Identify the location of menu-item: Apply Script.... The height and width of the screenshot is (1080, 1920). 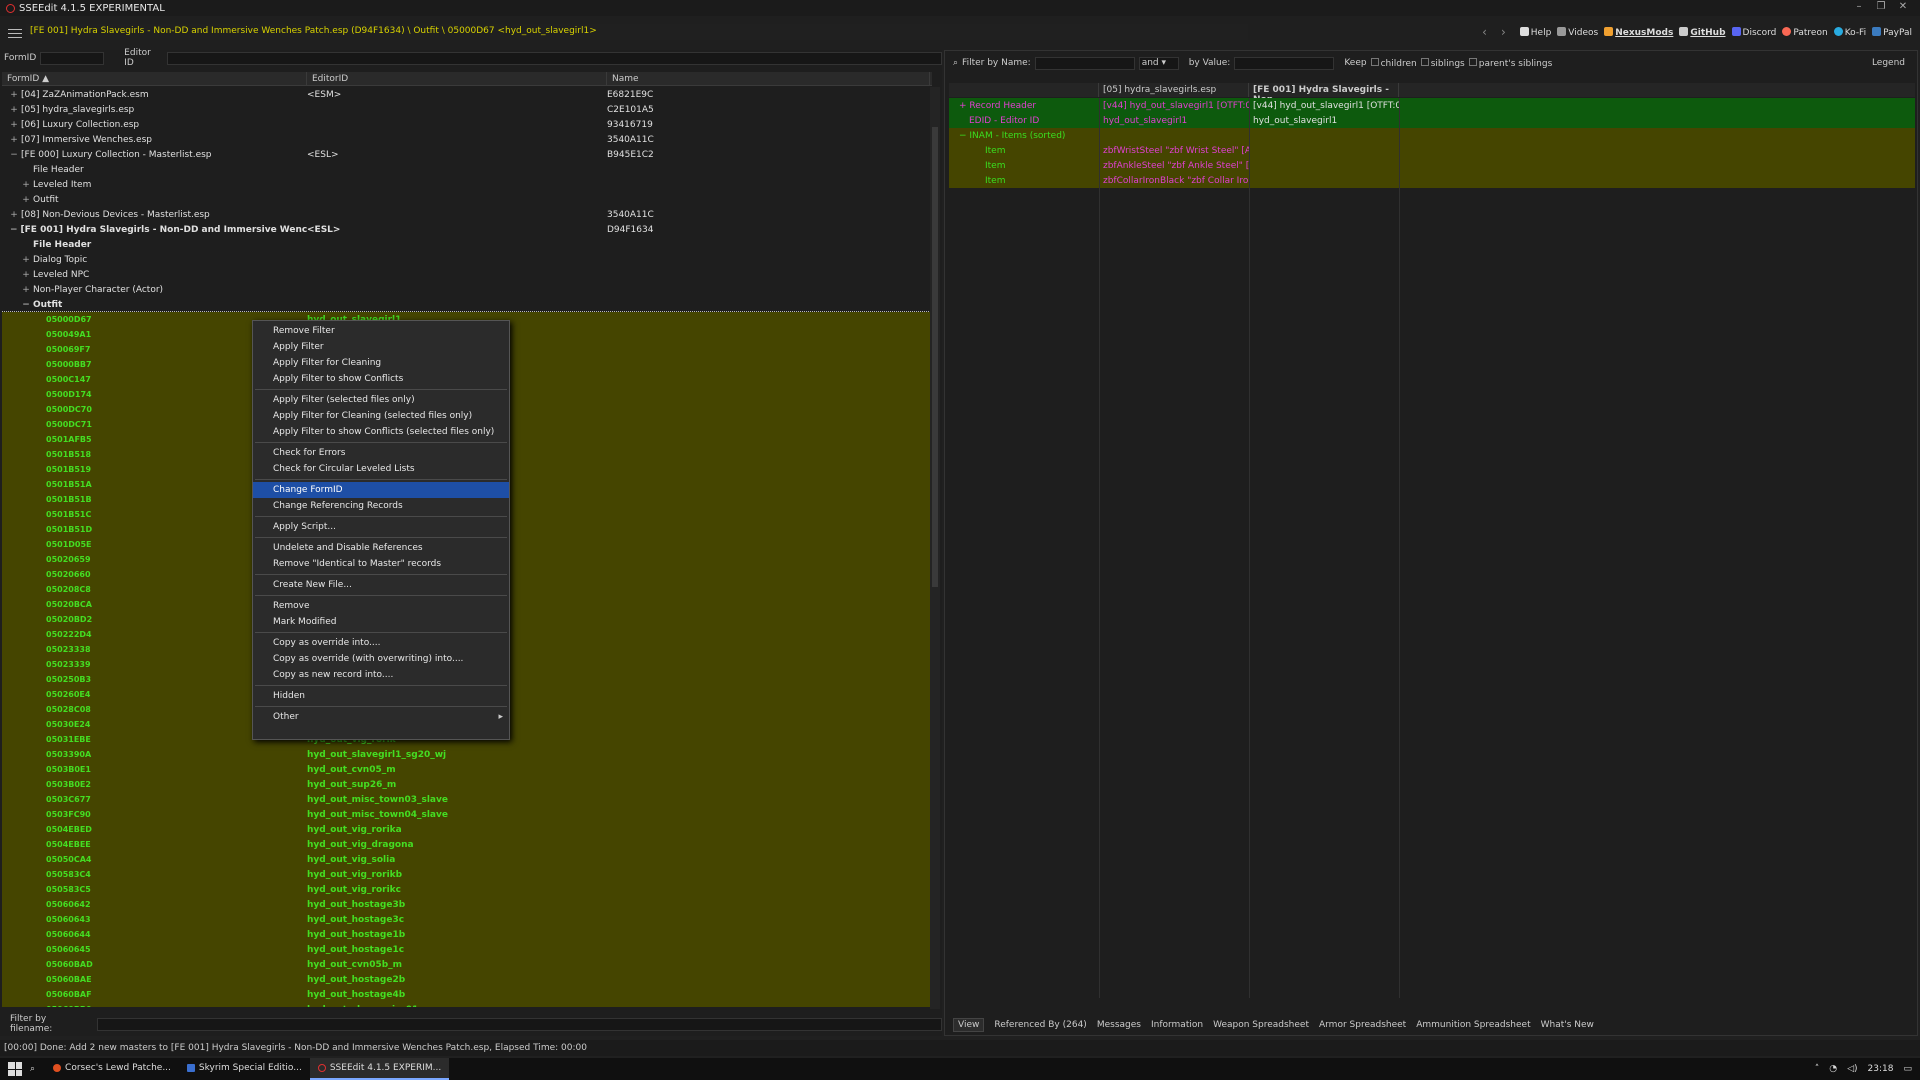
(381, 527).